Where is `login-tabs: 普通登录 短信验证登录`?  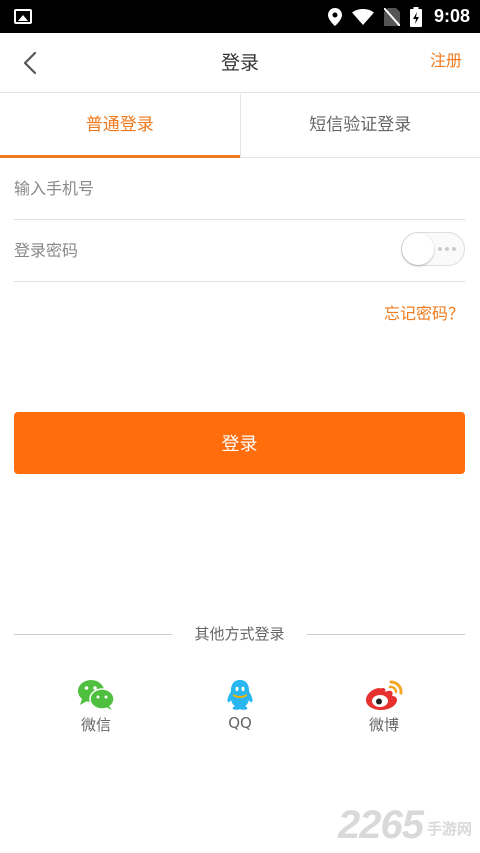 login-tabs: 普通登录 短信验证登录 is located at coordinates (240, 126).